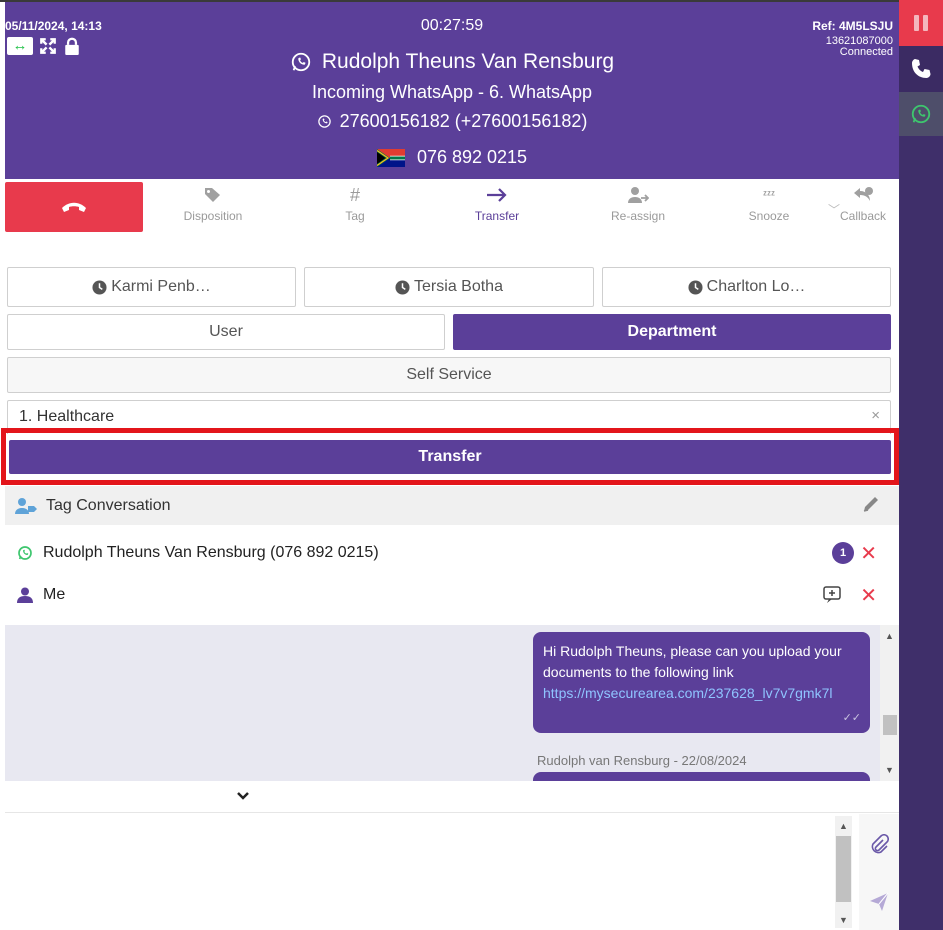 Image resolution: width=943 pixels, height=930 pixels. Describe the element at coordinates (449, 375) in the screenshot. I see `transfer-mode-self-service: Self Service` at that location.